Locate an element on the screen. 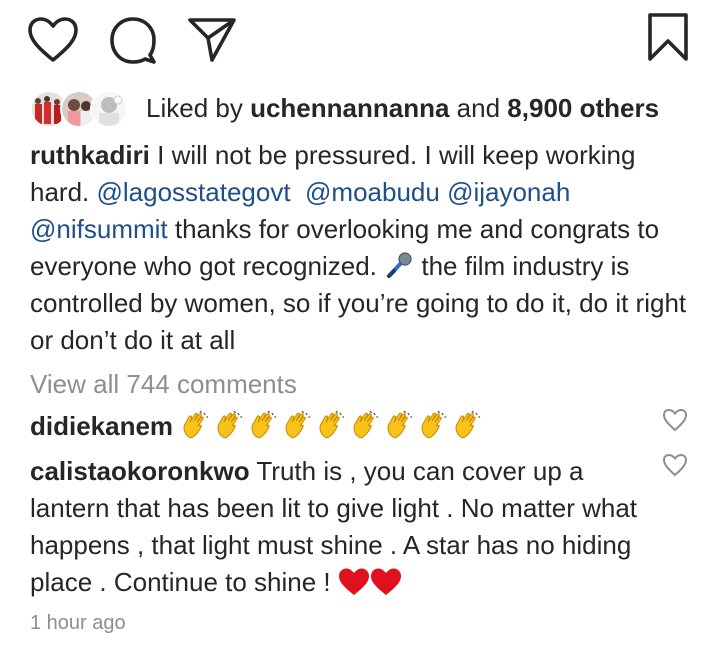 This screenshot has width=720, height=667. mention-link: @nifsummit is located at coordinates (99, 229).